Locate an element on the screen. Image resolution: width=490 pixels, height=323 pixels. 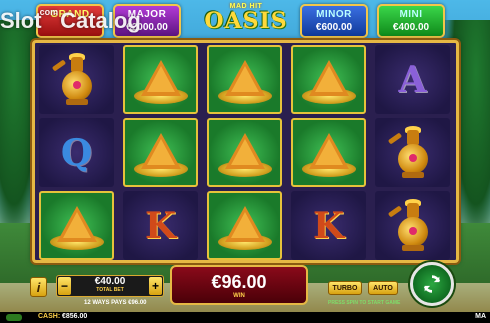
auto-button: AUTO is located at coordinates (383, 288).